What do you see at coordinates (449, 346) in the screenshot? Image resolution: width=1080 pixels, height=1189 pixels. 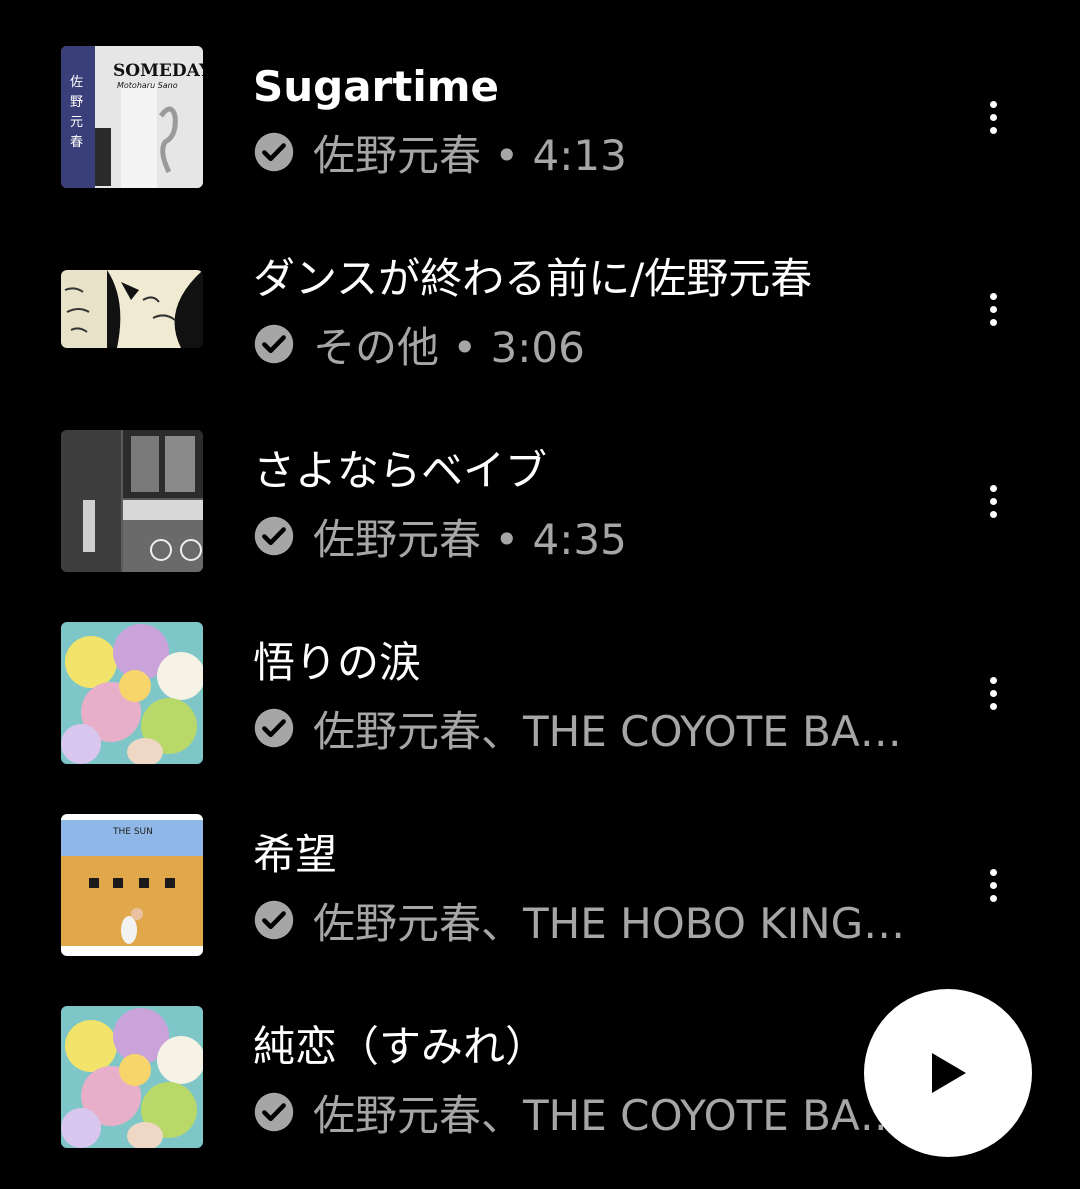 I see `track-subtitle: その他 • 3:06` at bounding box center [449, 346].